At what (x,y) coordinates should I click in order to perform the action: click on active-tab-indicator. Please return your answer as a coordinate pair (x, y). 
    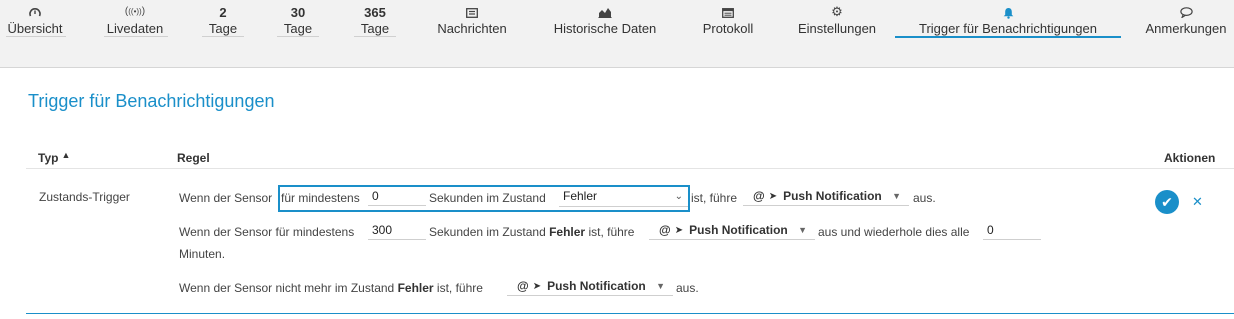
    Looking at the image, I should click on (1008, 37).